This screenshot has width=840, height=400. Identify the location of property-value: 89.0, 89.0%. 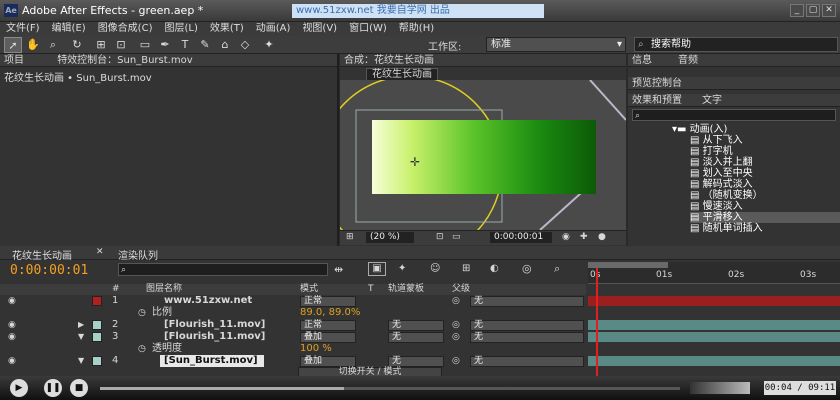
(330, 313).